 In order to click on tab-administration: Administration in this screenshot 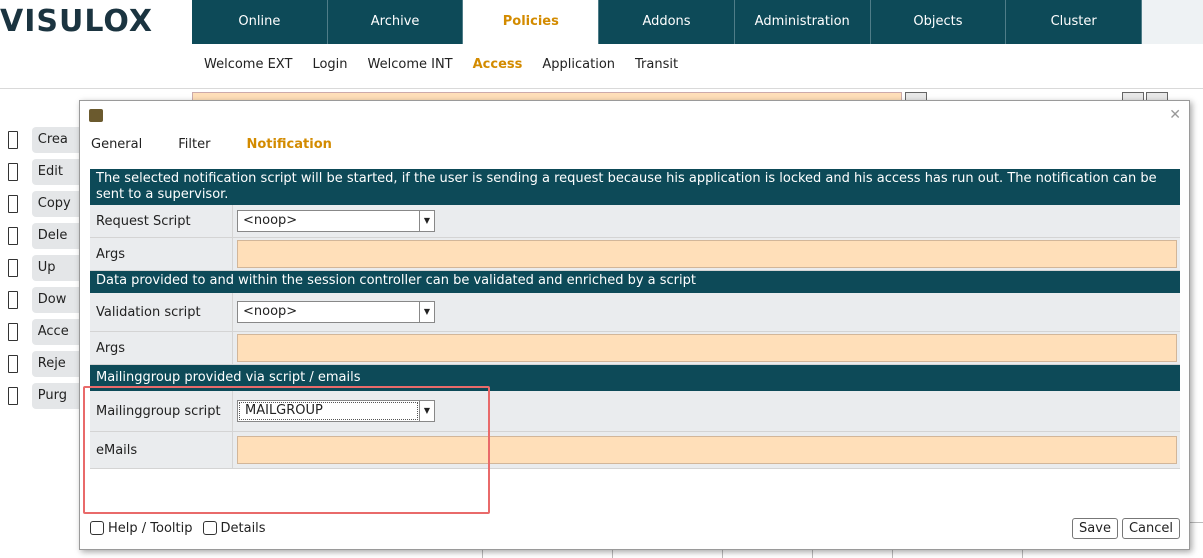, I will do `click(803, 22)`.